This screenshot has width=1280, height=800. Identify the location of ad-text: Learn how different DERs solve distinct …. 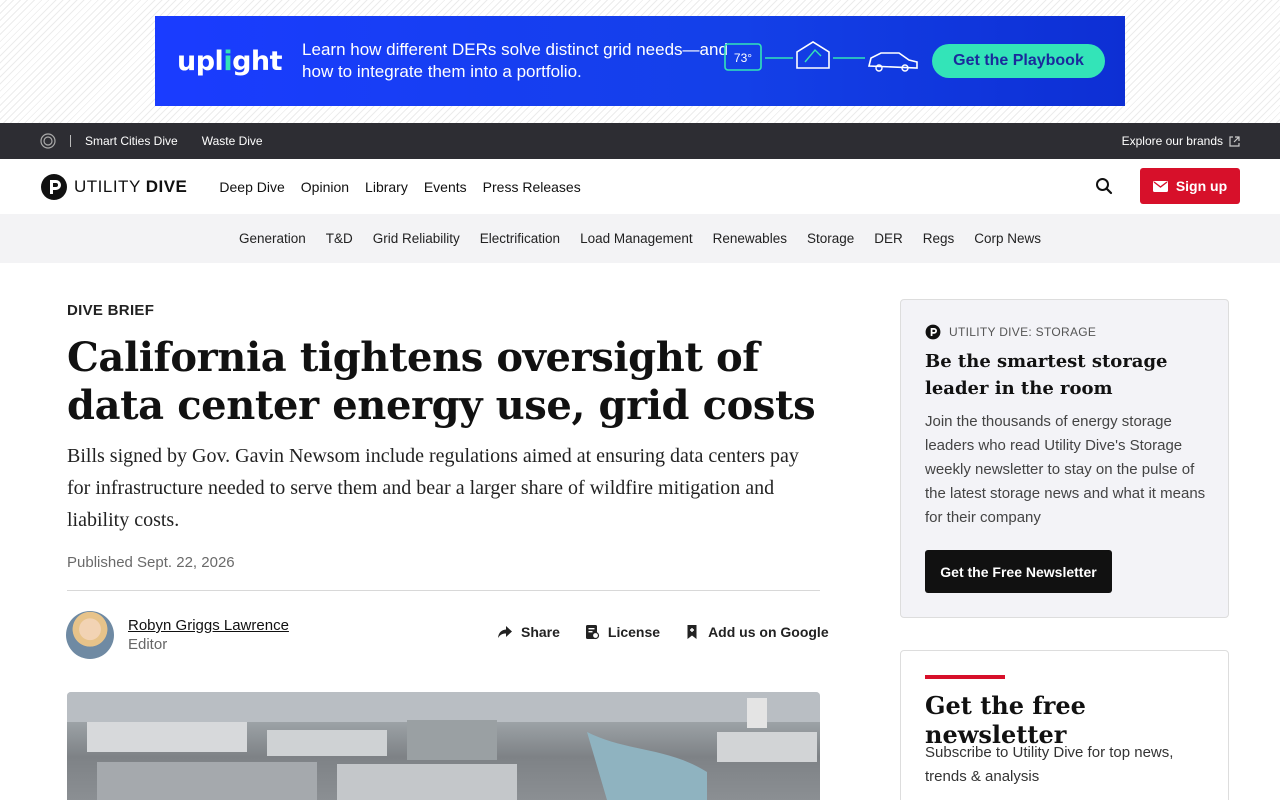
(515, 60).